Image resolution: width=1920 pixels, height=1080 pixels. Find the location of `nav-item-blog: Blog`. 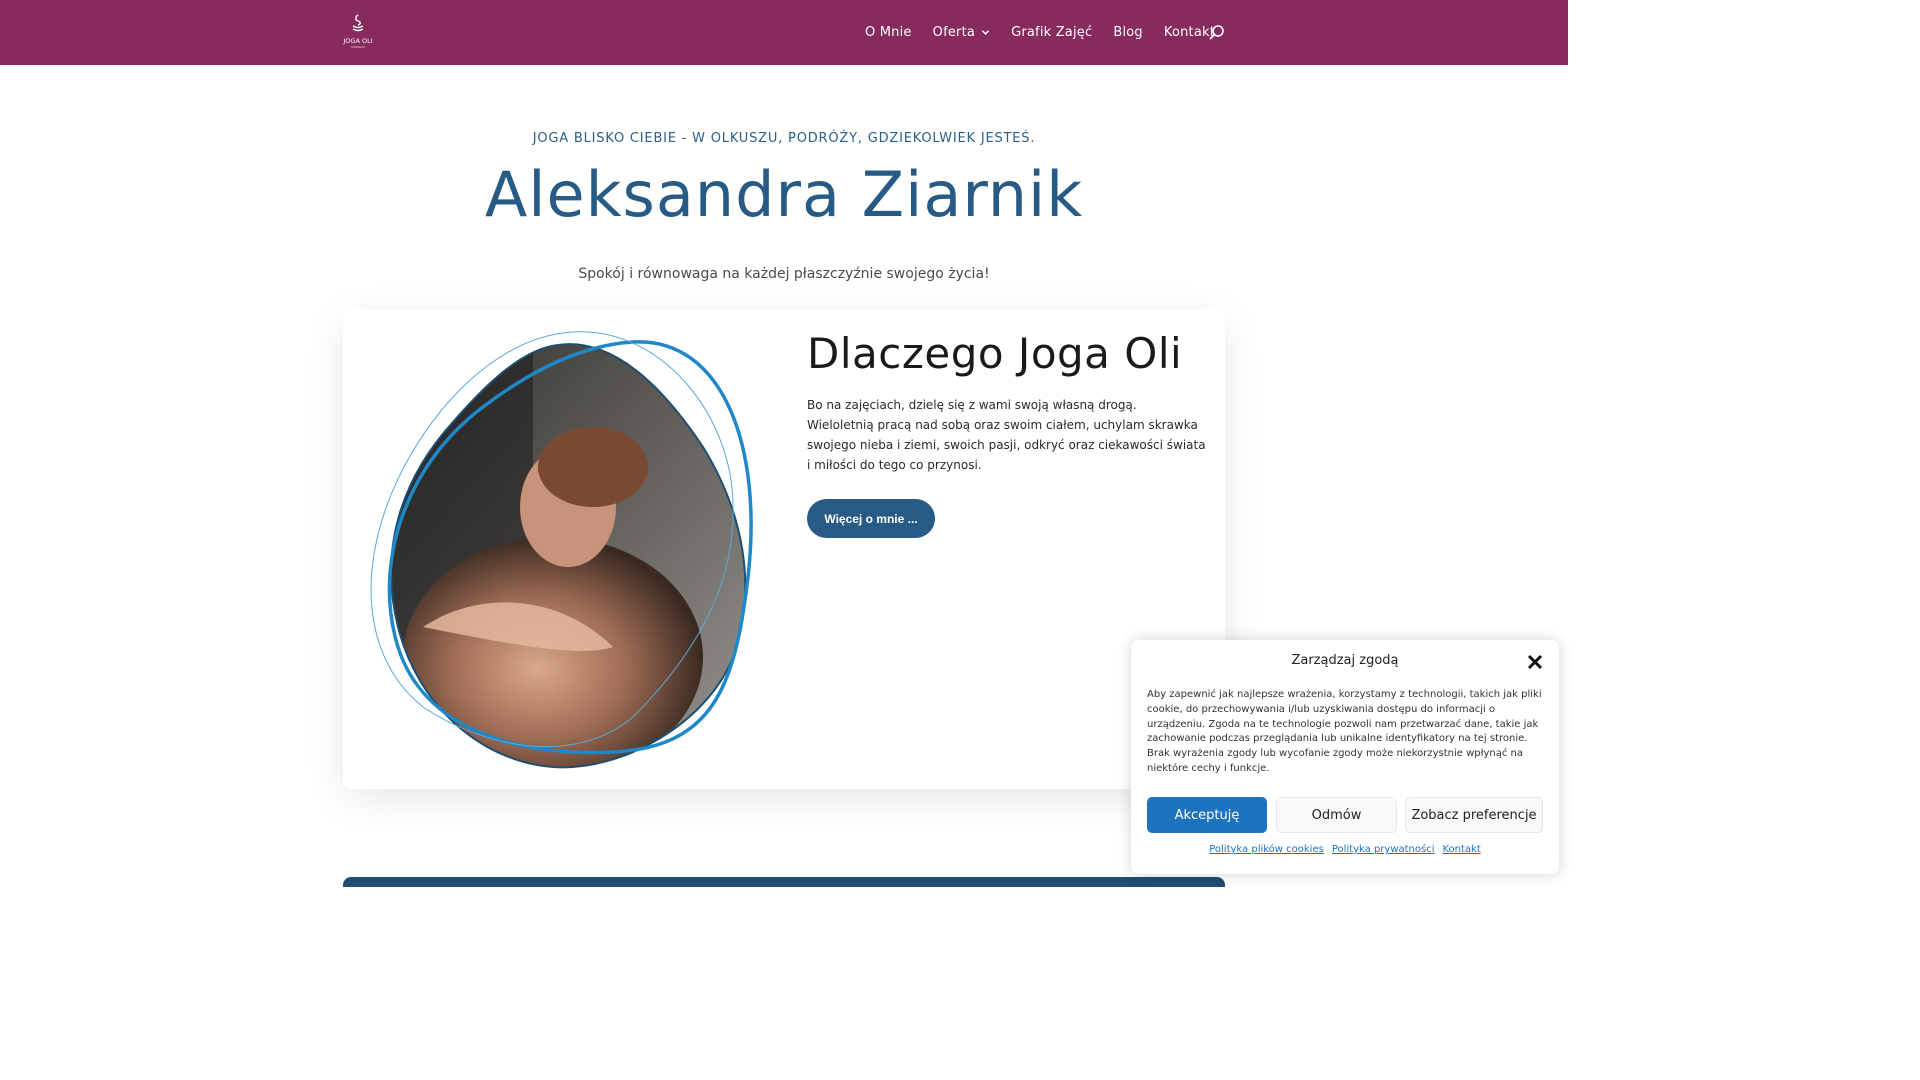

nav-item-blog: Blog is located at coordinates (1128, 32).